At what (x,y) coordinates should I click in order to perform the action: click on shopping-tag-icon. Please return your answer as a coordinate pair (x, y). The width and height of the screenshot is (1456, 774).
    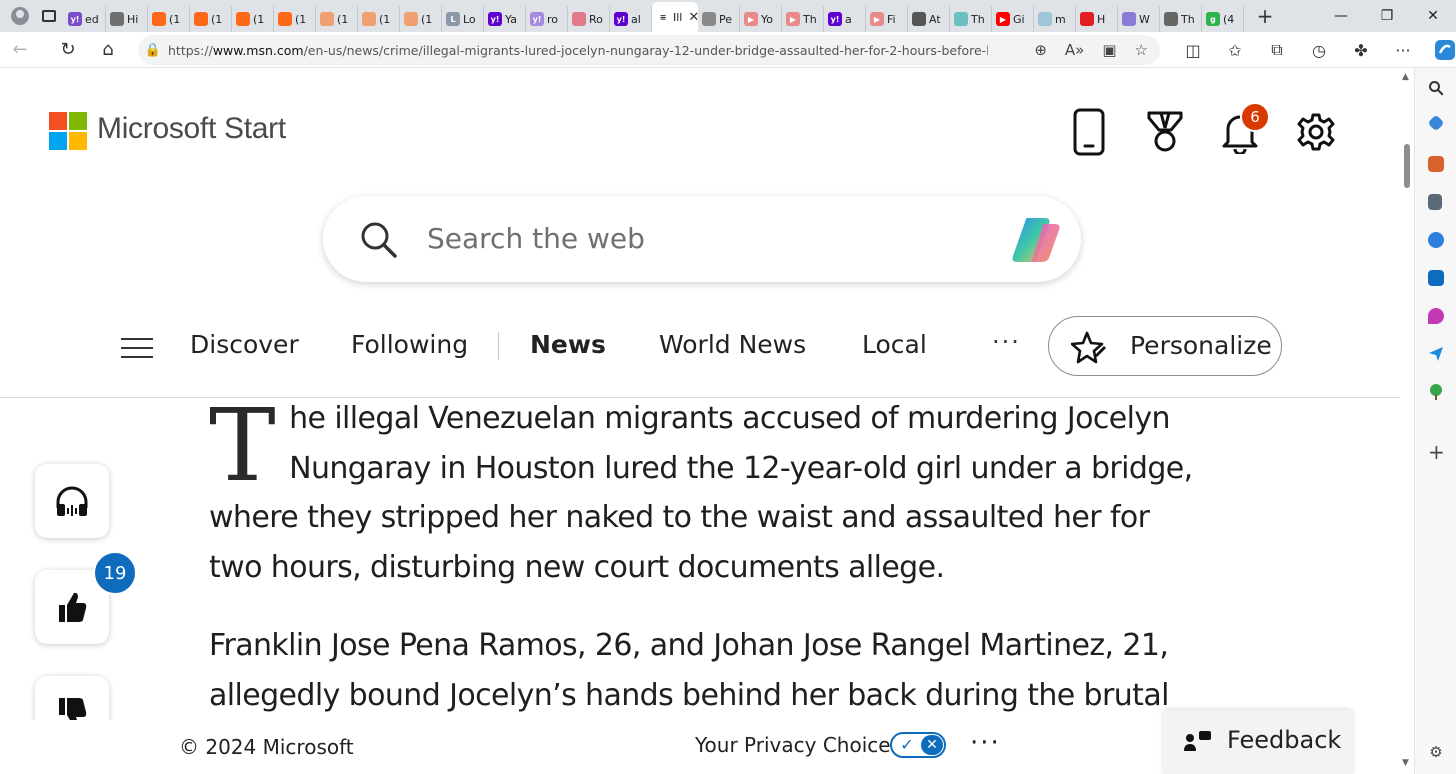
    Looking at the image, I should click on (1436, 123).